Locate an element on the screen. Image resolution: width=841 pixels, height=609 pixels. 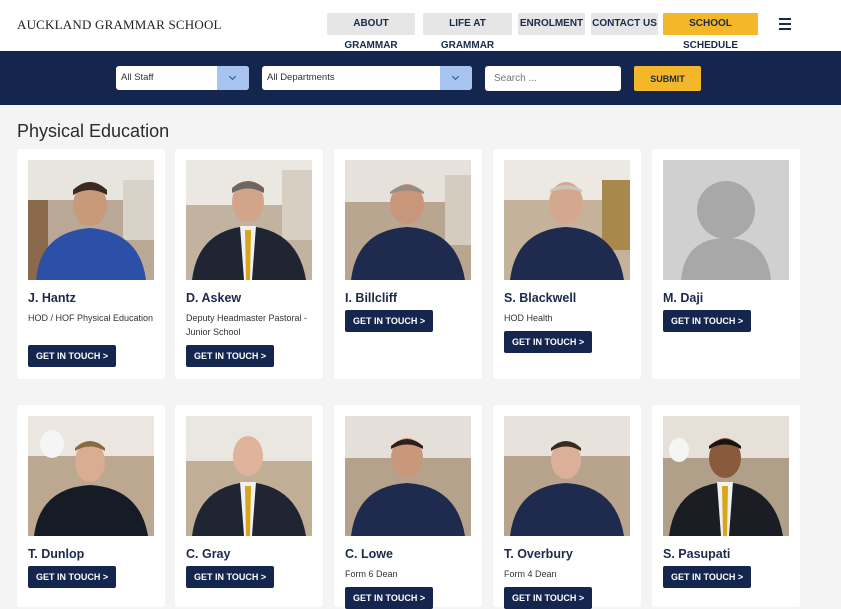
staff-role: HOD Health is located at coordinates (528, 318).